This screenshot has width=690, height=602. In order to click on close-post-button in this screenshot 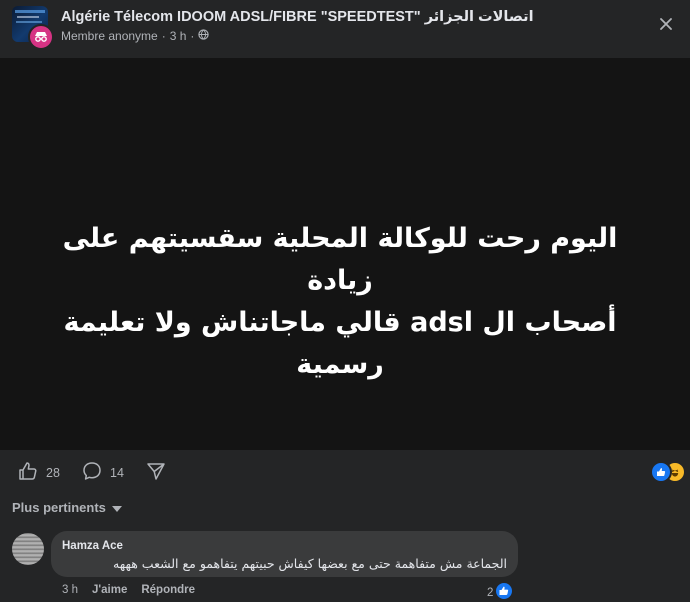, I will do `click(666, 26)`.